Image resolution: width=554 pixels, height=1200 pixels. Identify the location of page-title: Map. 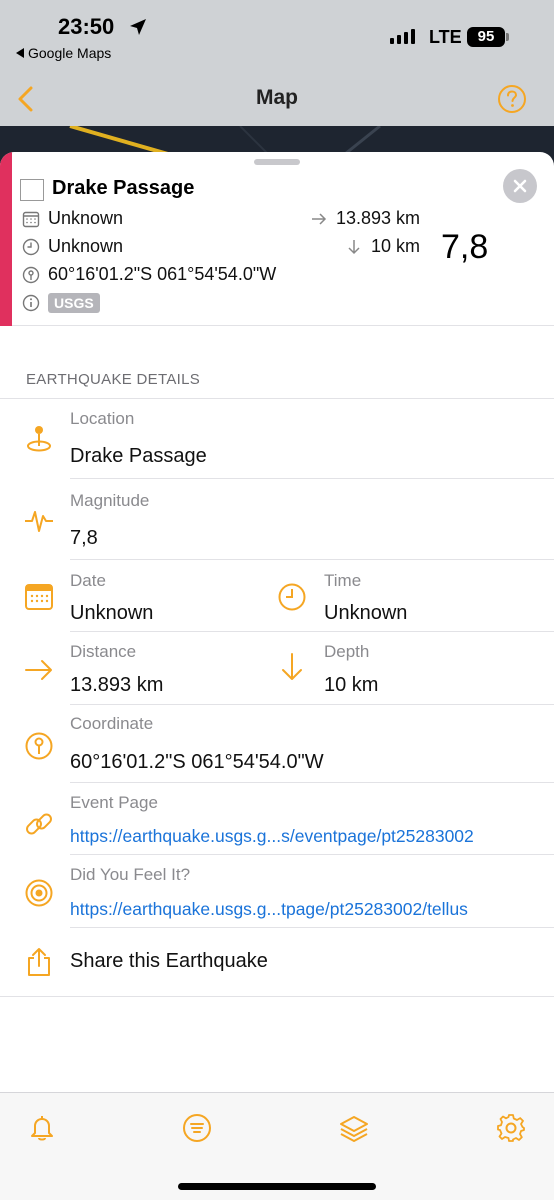
(277, 97).